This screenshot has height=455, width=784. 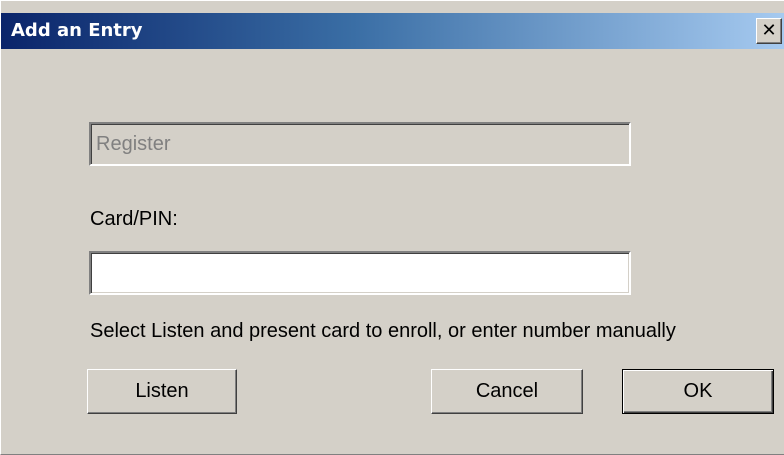 What do you see at coordinates (162, 391) in the screenshot?
I see `listen-button: Listen` at bounding box center [162, 391].